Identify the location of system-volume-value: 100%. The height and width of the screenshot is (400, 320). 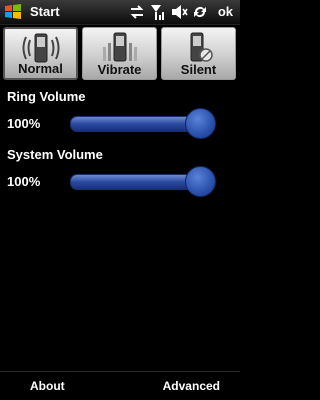
(24, 181).